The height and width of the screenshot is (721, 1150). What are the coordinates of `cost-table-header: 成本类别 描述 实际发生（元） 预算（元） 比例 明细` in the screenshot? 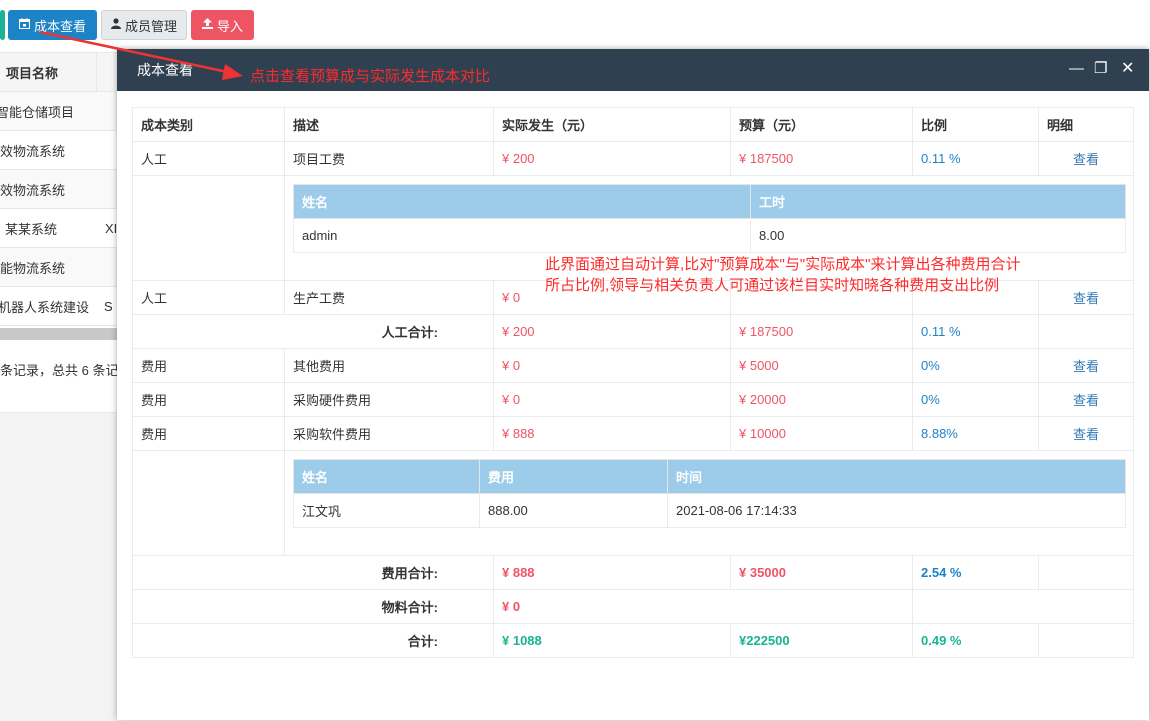 It's located at (633, 124).